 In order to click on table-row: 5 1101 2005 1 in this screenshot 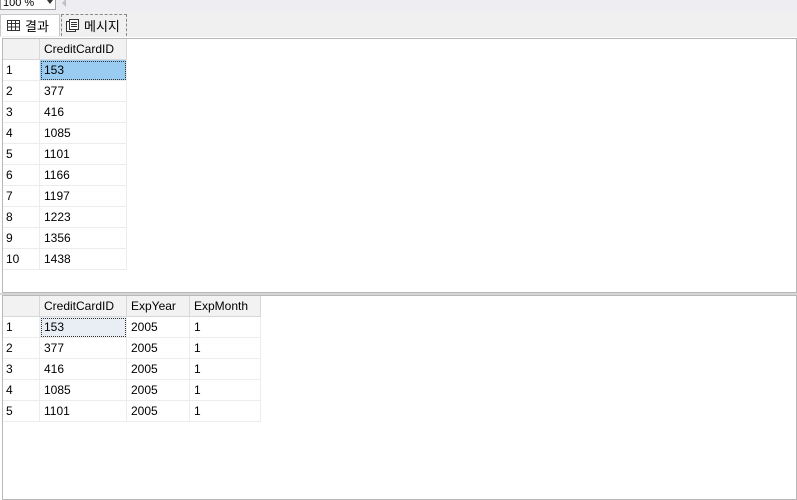, I will do `click(132, 411)`.